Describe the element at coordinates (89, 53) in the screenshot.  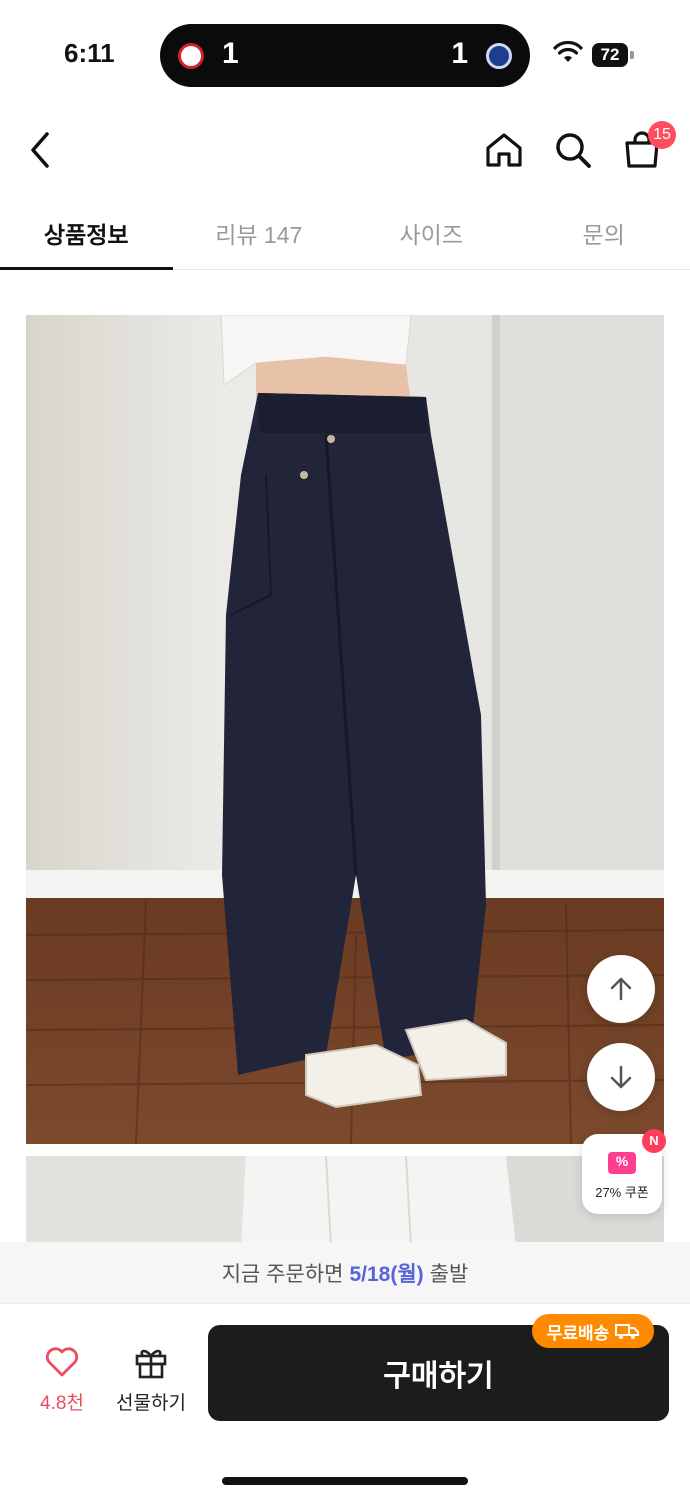
I see `status-time: 6:11` at that location.